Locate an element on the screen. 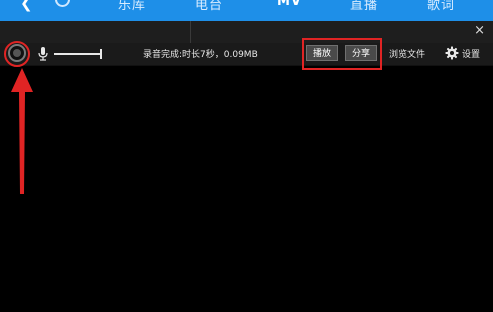 The width and height of the screenshot is (493, 312). nav-tab-library: 乐库 is located at coordinates (132, 6).